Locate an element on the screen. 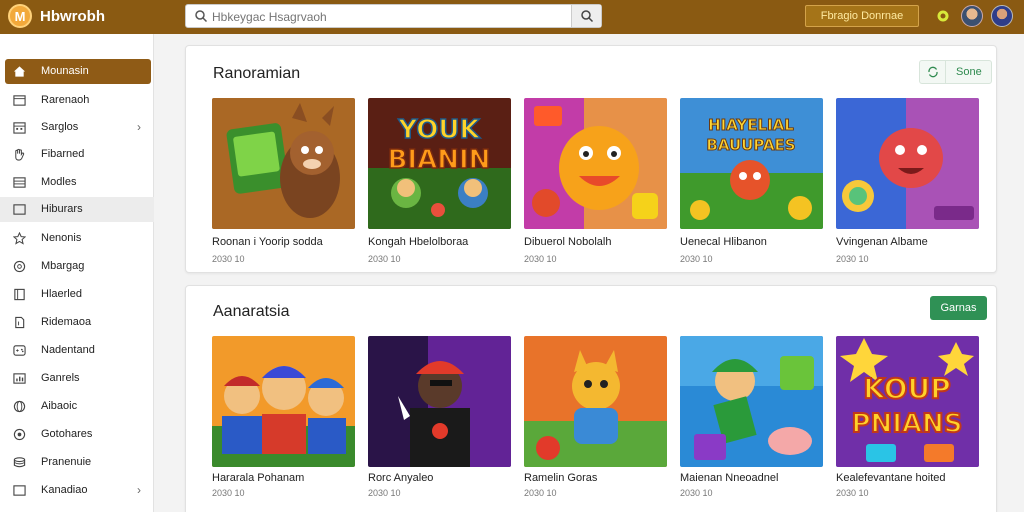 Image resolution: width=1024 pixels, height=512 pixels. sidebar-item-13: Gotohares is located at coordinates (78, 434).